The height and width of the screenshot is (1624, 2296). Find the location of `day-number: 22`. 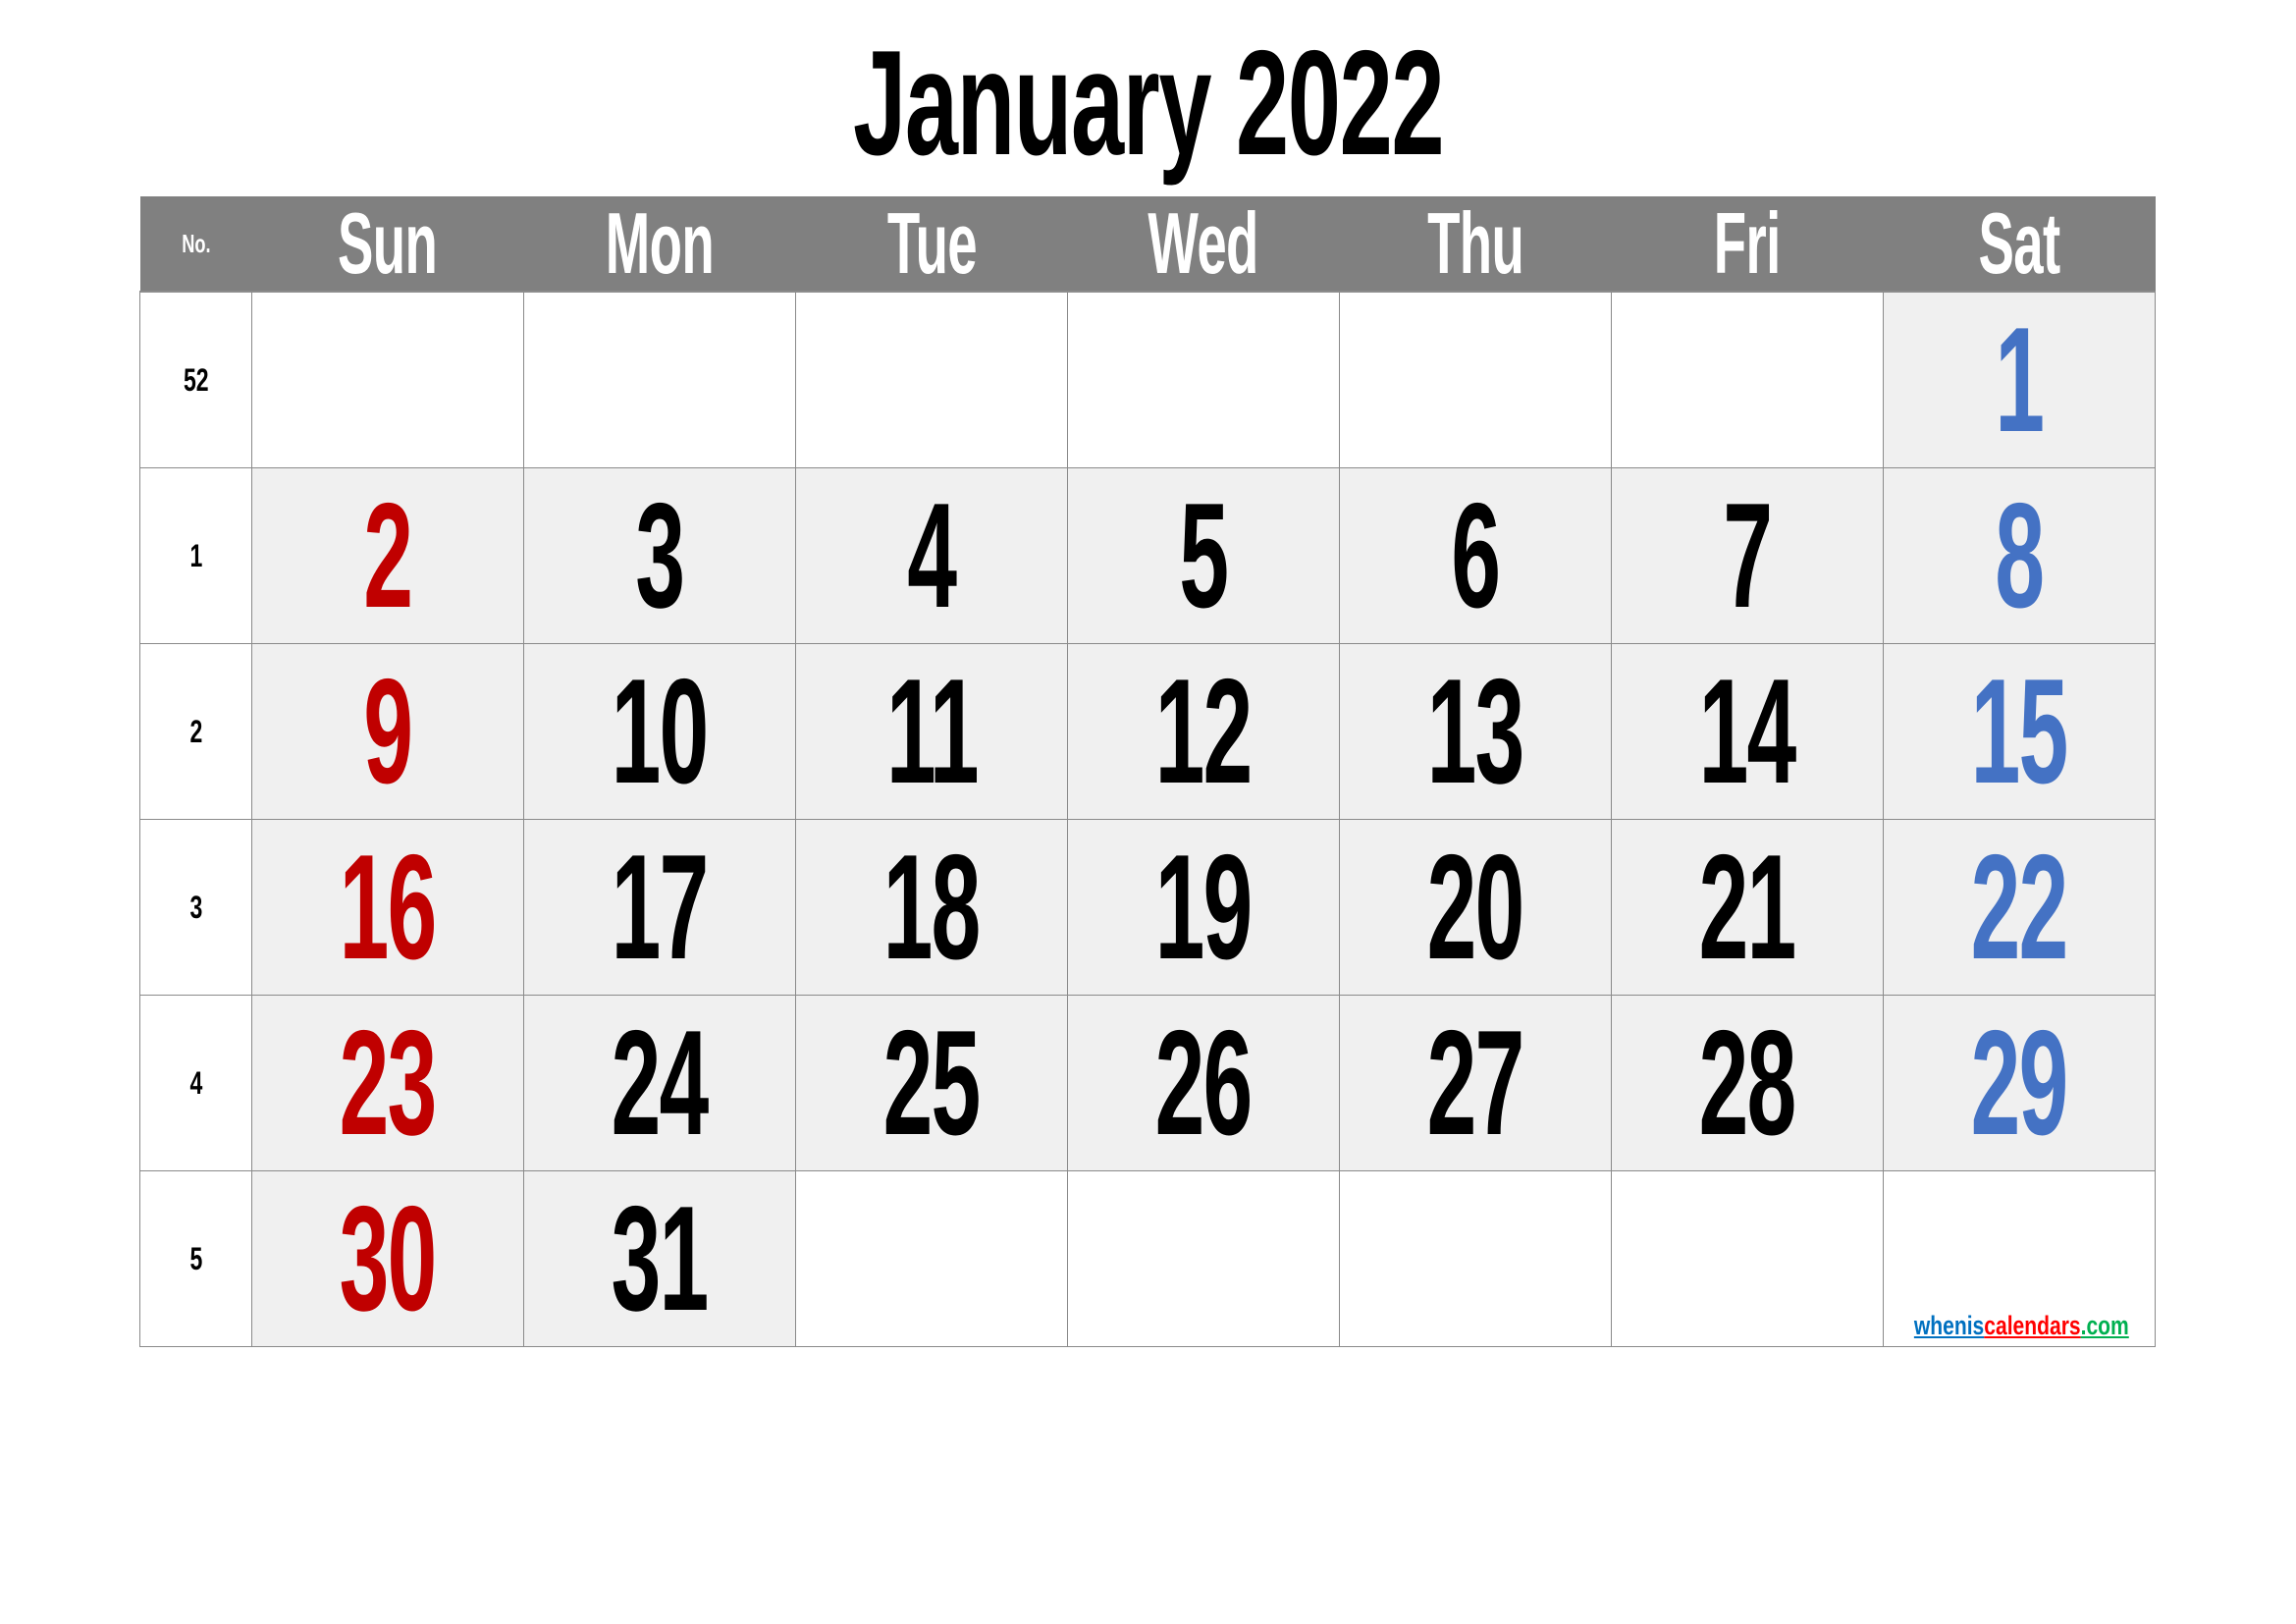

day-number: 22 is located at coordinates (2020, 907).